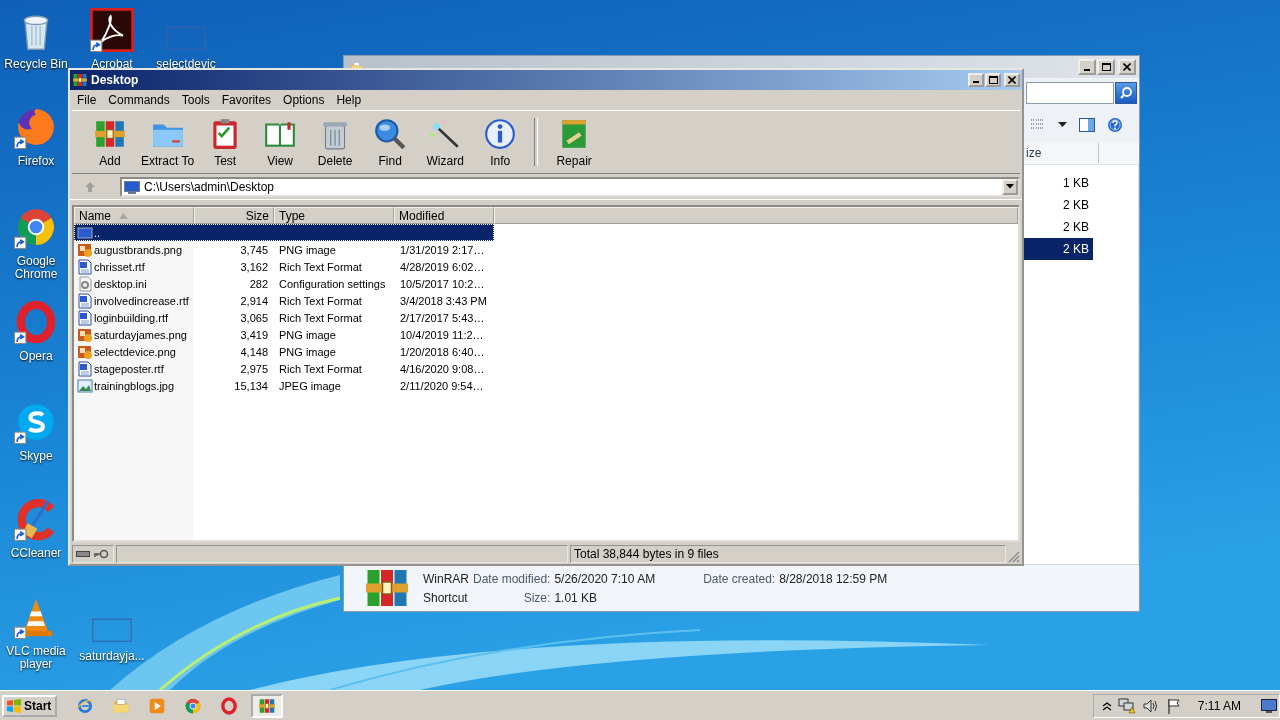  I want to click on desktop-icon-label: Google Chrome, so click(36, 268).